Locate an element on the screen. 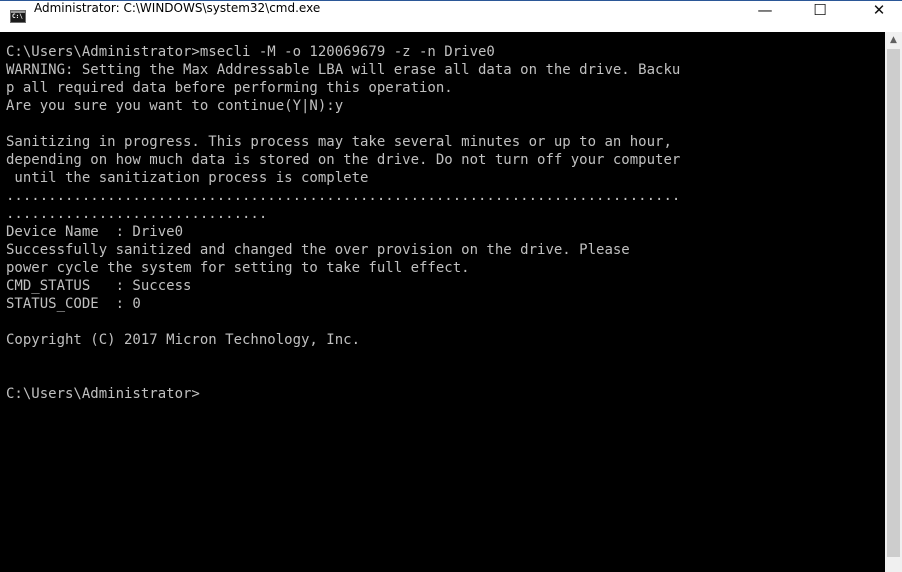 This screenshot has width=902, height=572. console-line: Are you sure you want to continue(Y|N):y is located at coordinates (175, 106).